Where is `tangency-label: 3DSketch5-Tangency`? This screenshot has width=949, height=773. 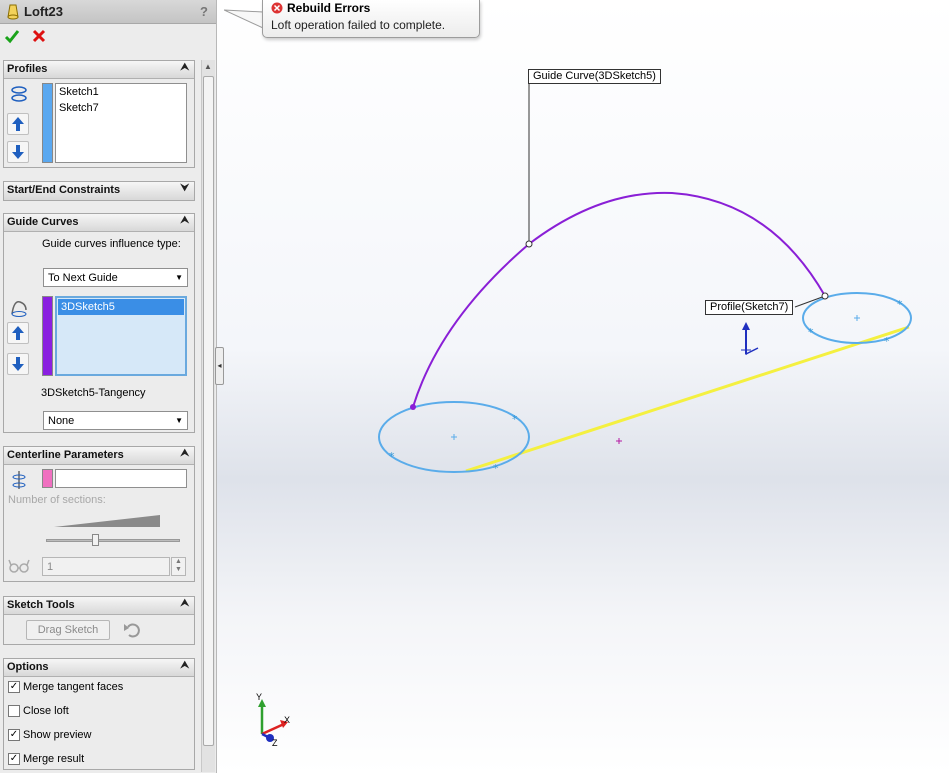 tangency-label: 3DSketch5-Tangency is located at coordinates (93, 393).